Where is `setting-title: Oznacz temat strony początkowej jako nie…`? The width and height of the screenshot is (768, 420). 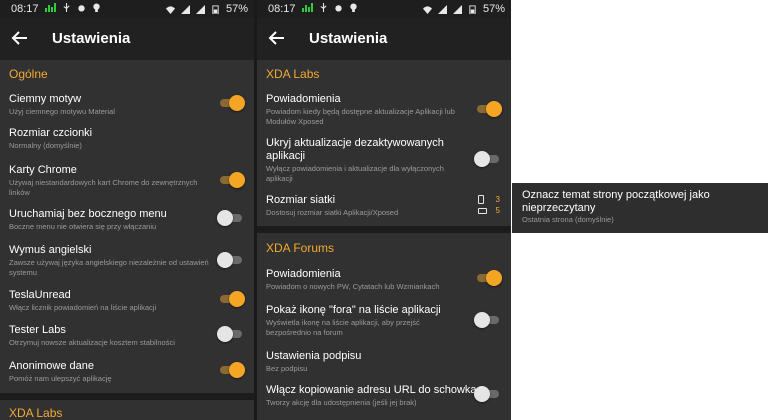 setting-title: Oznacz temat strony początkowej jako nie… is located at coordinates (616, 201).